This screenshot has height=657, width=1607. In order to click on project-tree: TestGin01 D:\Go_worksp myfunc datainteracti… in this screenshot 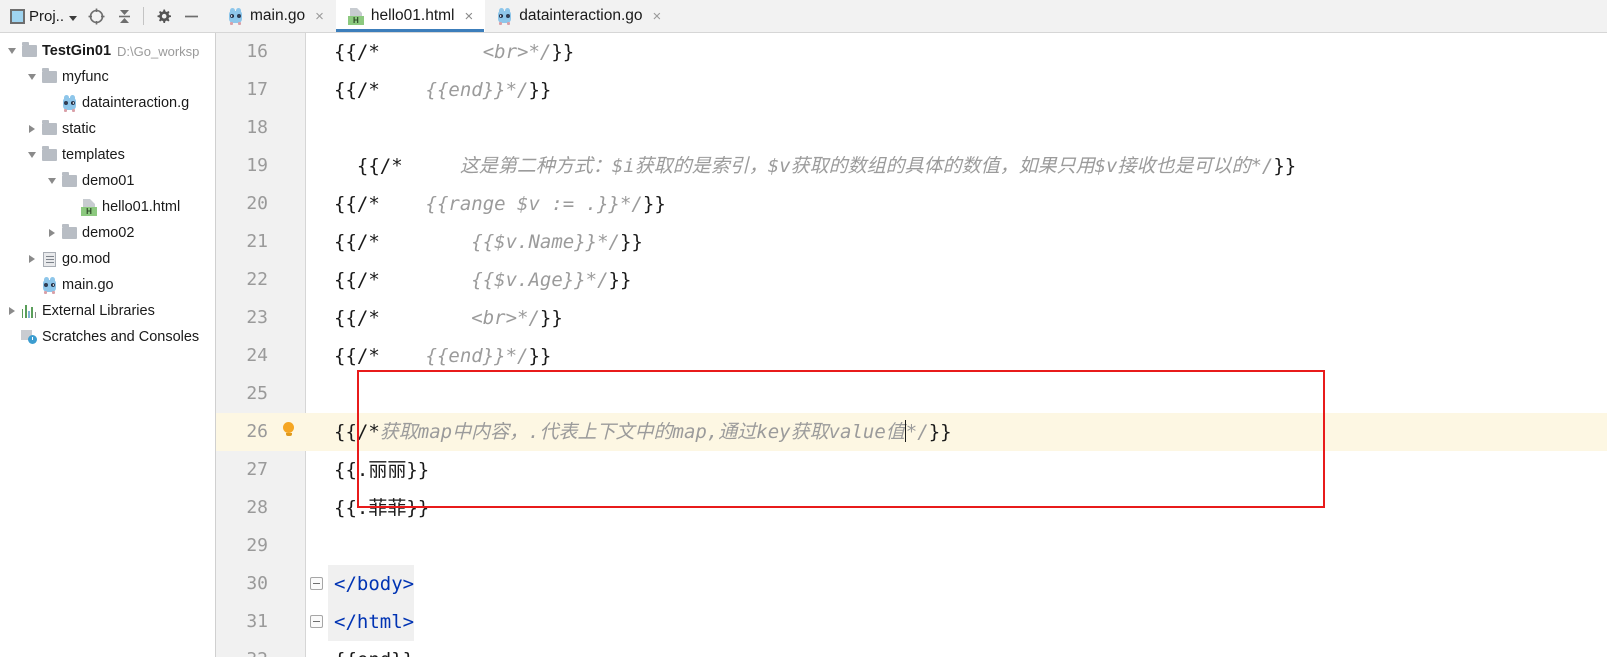, I will do `click(108, 345)`.